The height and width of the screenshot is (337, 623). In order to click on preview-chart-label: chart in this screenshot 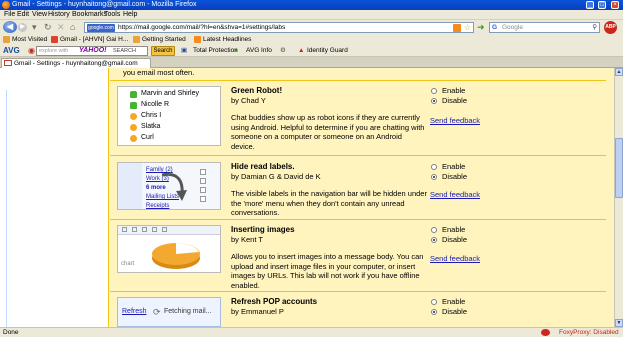, I will do `click(128, 264)`.